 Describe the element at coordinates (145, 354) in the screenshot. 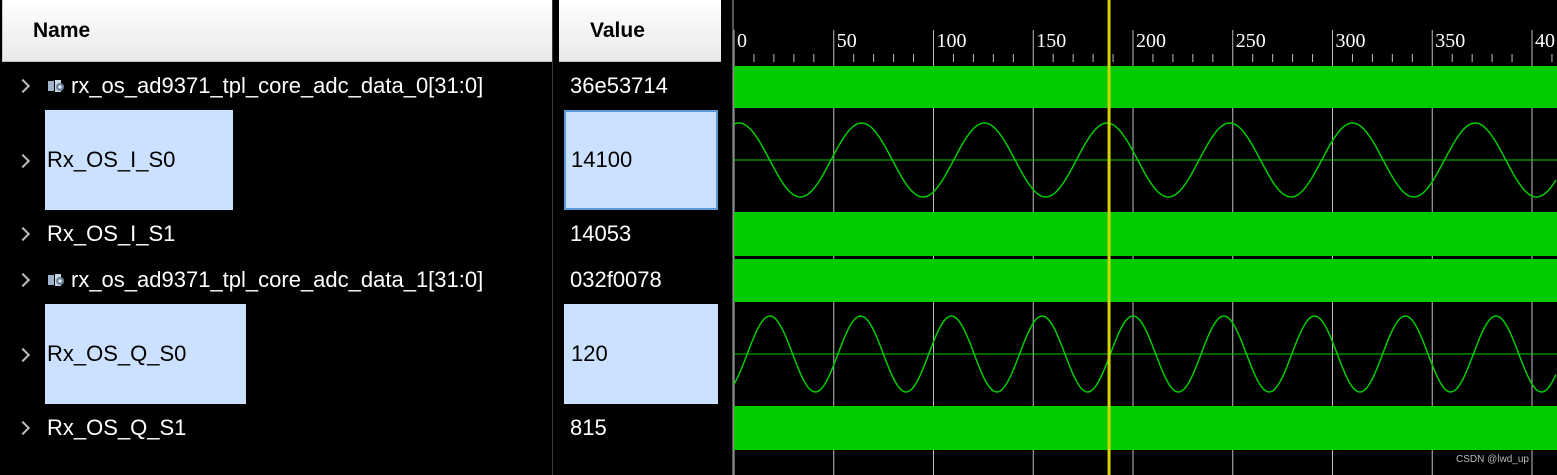

I see `signal-name: Rx_OS_Q_S0` at that location.